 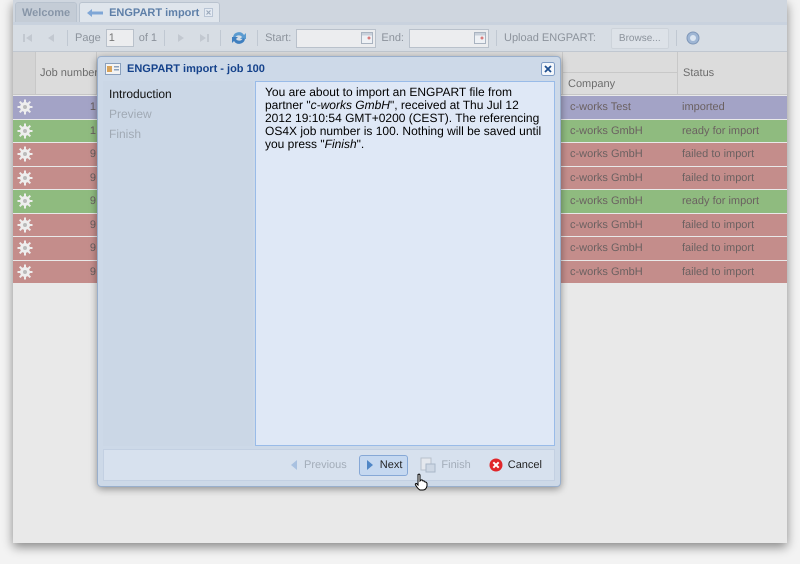 What do you see at coordinates (196, 69) in the screenshot?
I see `dialog-title: ENGPART import - job 100` at bounding box center [196, 69].